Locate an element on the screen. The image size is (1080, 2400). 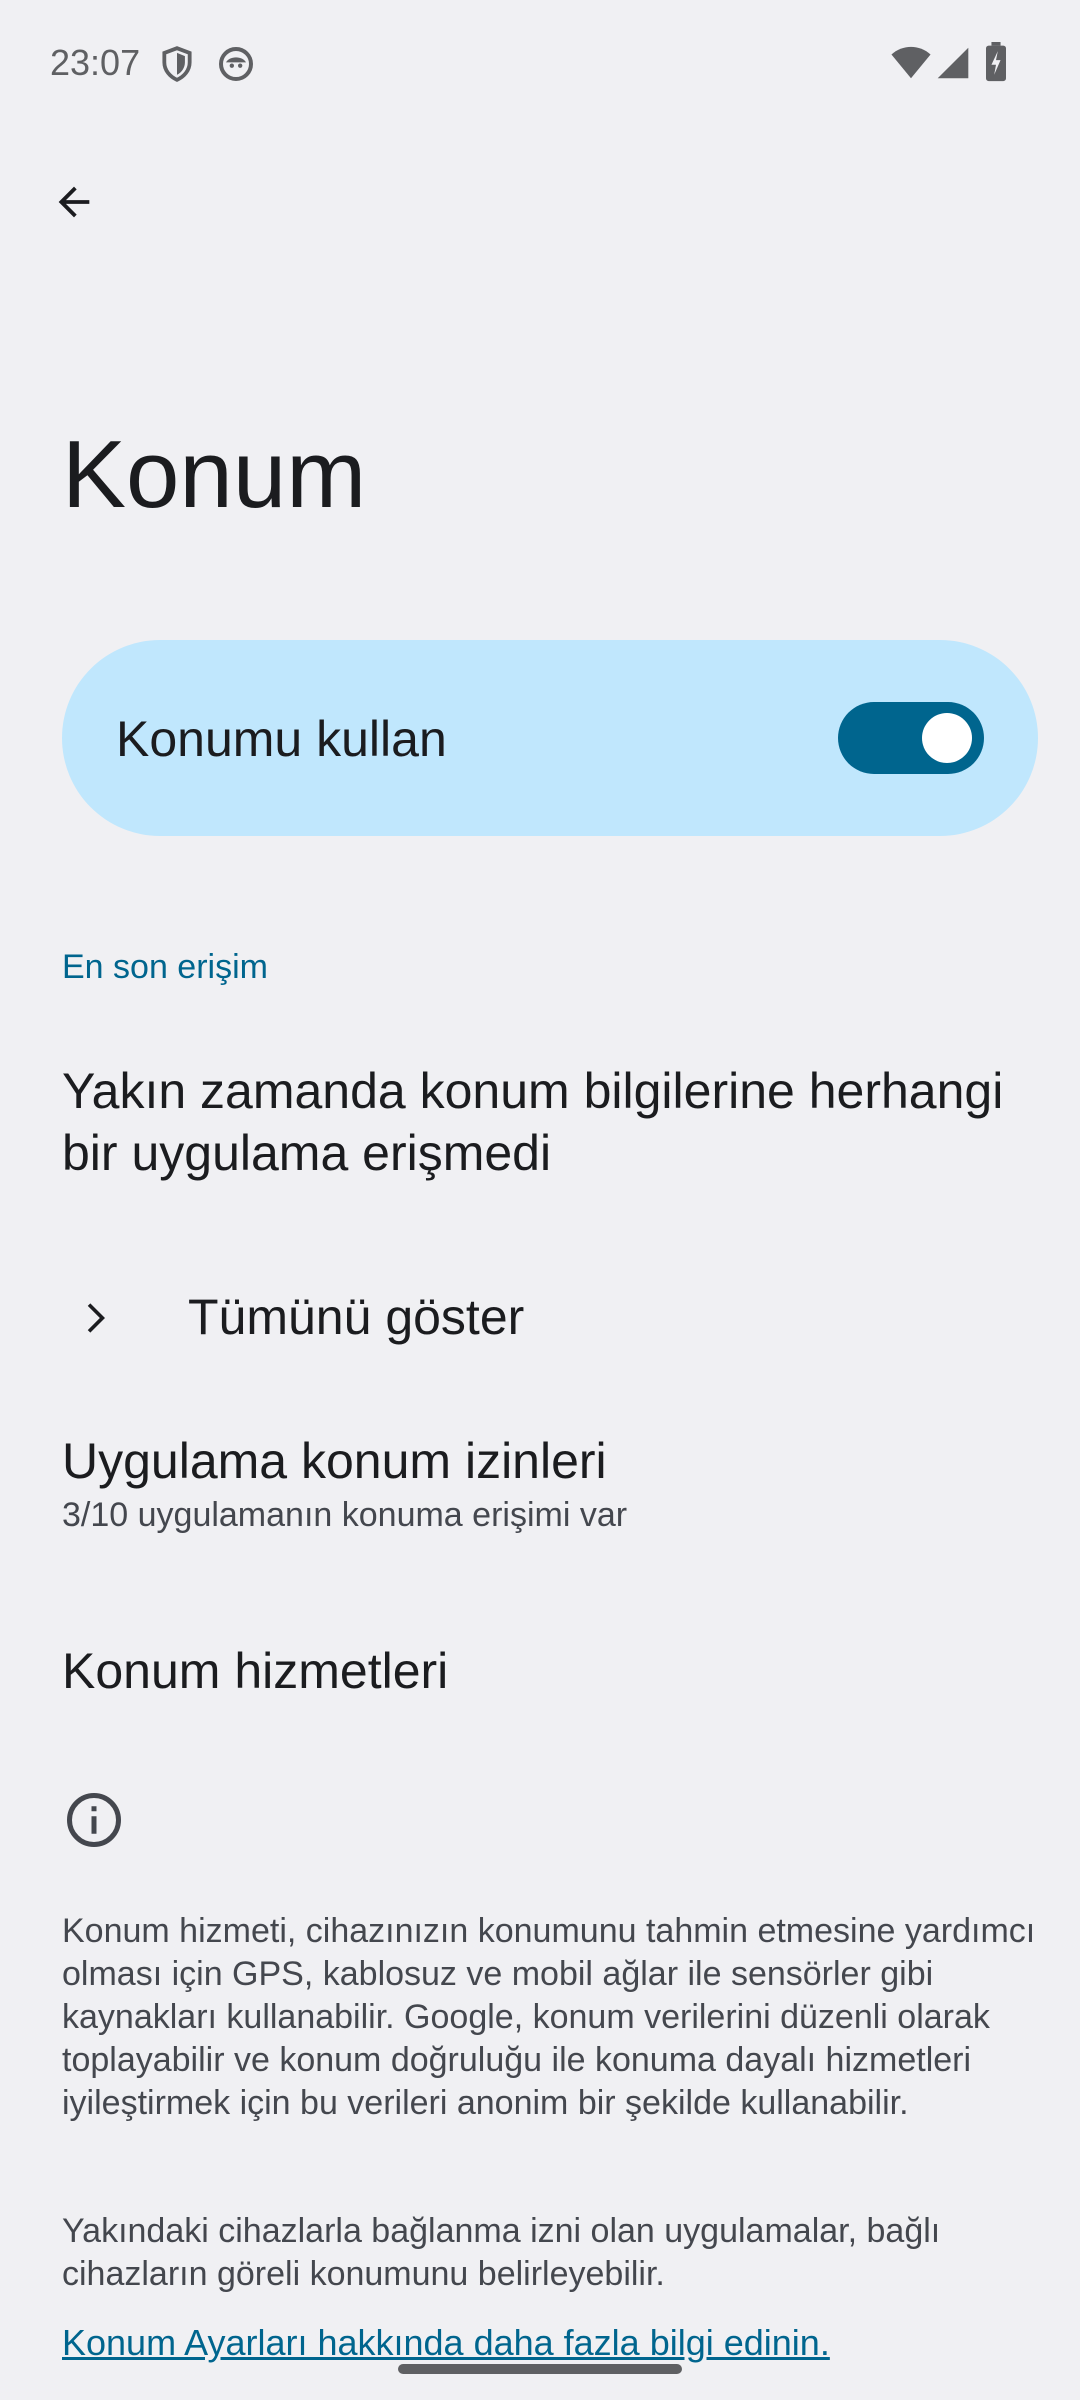
chevron-right-icon is located at coordinates (94, 1320).